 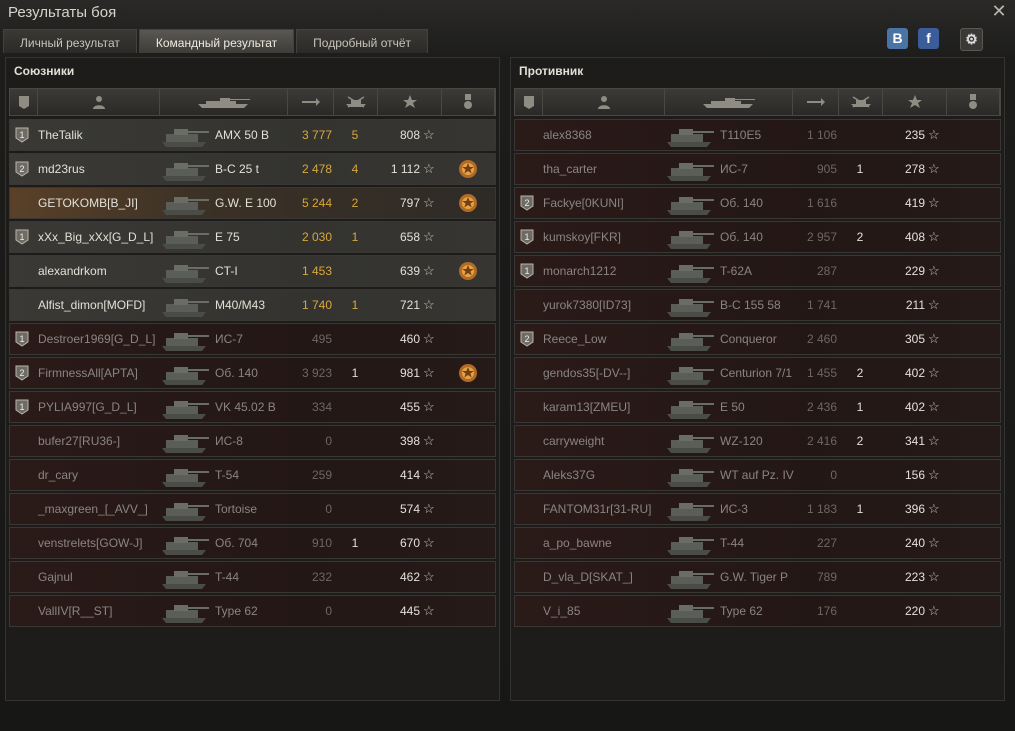 What do you see at coordinates (252, 509) in the screenshot?
I see `player-row: _maxgreen_[_AVV_] Tortoise 0 574 ☆` at bounding box center [252, 509].